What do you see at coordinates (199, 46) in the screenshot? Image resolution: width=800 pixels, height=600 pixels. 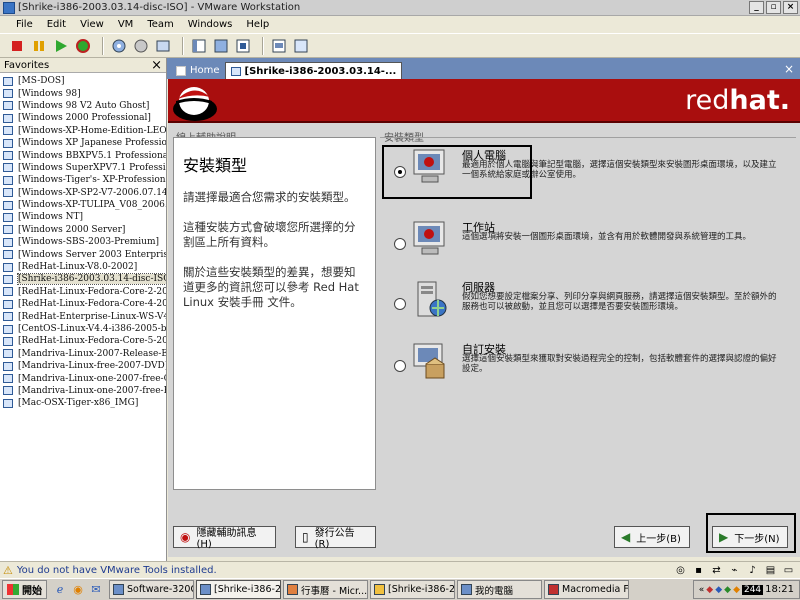 I see `sidebar-toggle-icon` at bounding box center [199, 46].